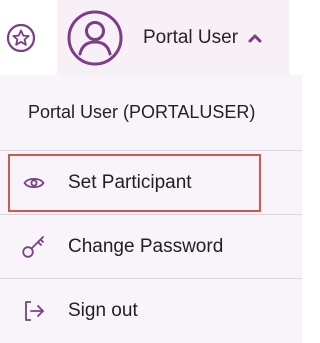  I want to click on star-icon, so click(21, 37).